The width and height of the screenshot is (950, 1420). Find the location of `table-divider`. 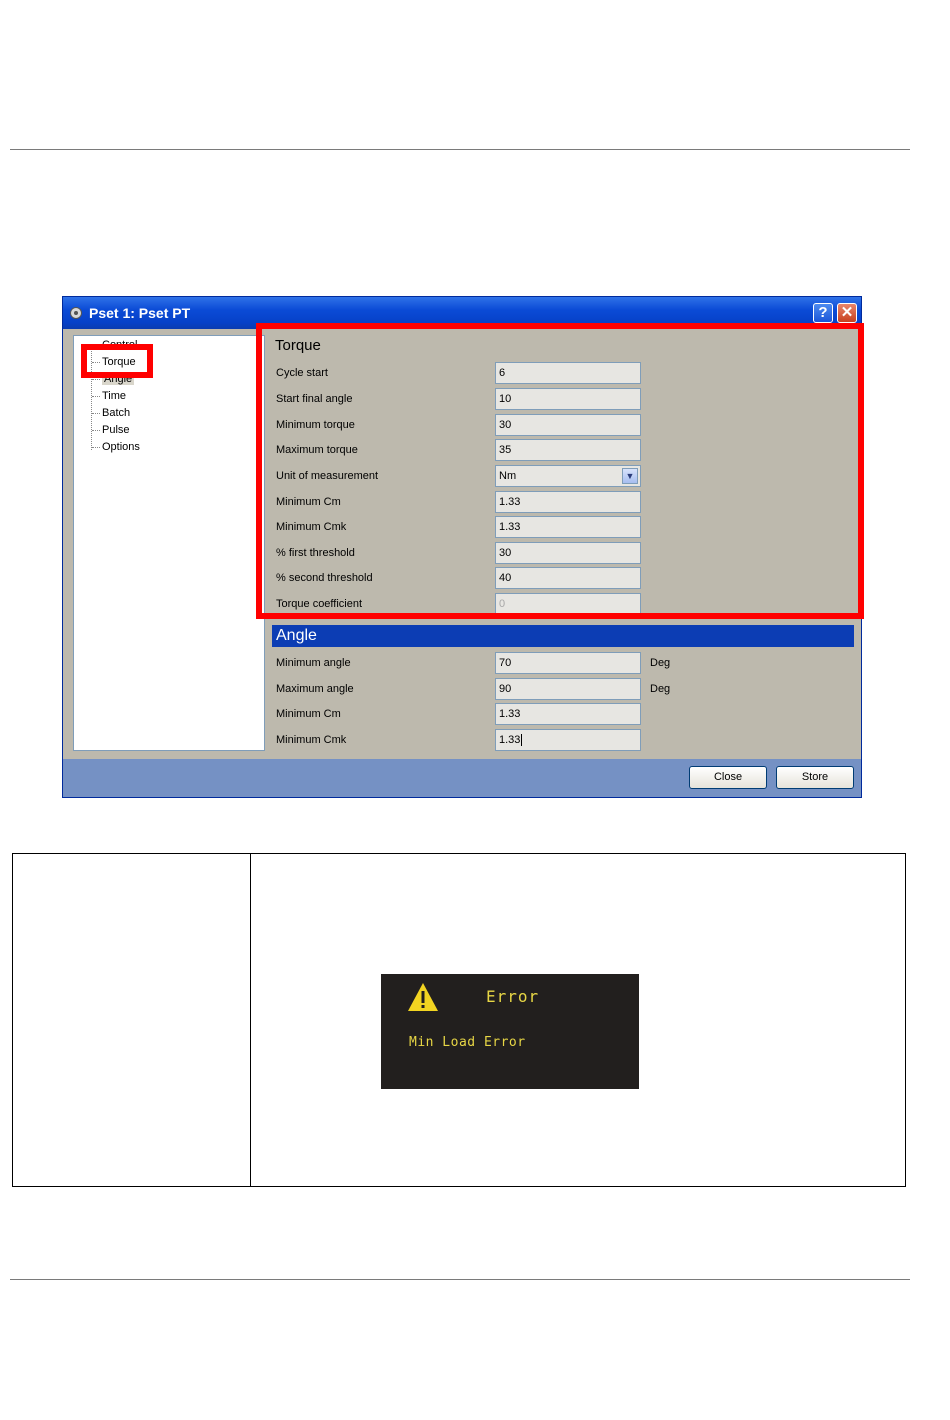

table-divider is located at coordinates (250, 1020).